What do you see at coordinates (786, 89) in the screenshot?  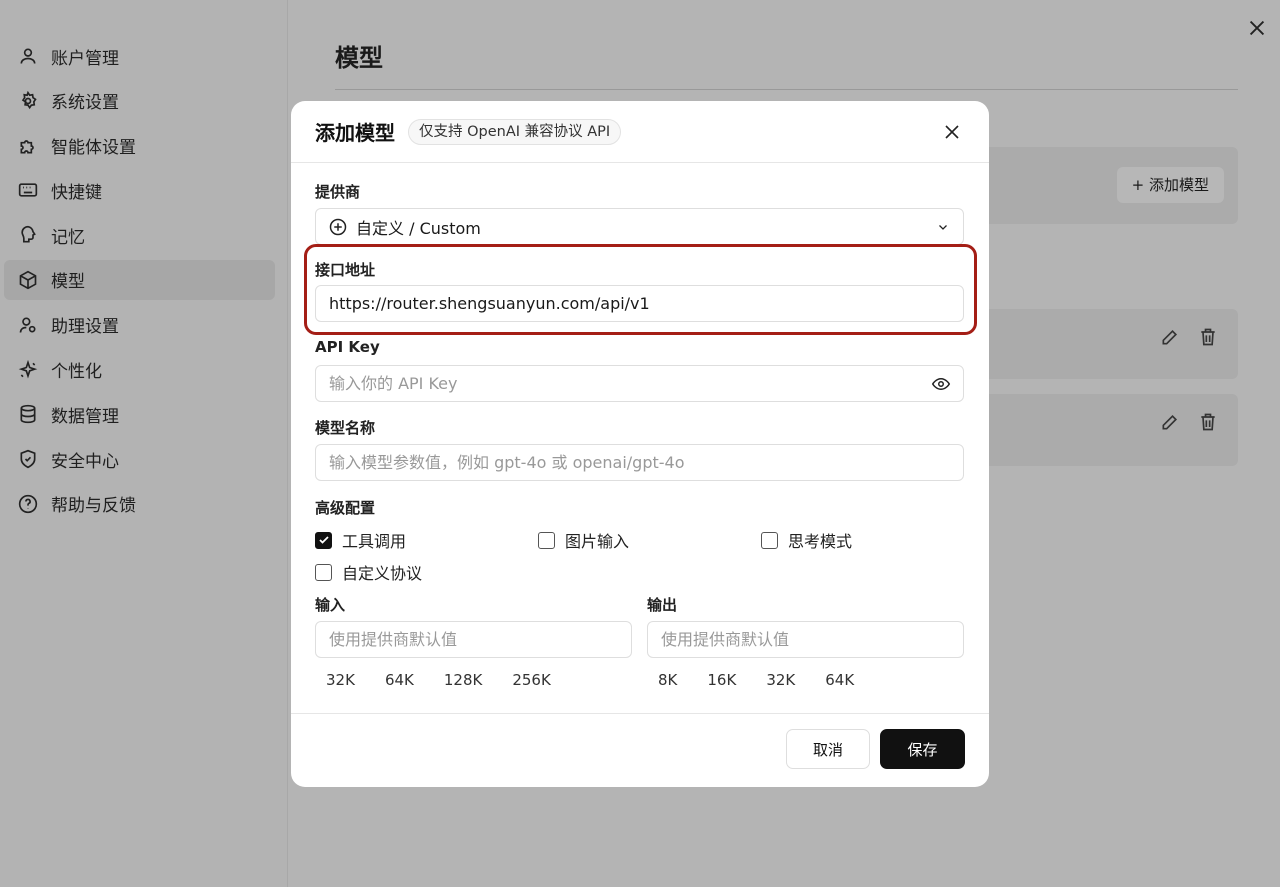 I see `divider` at bounding box center [786, 89].